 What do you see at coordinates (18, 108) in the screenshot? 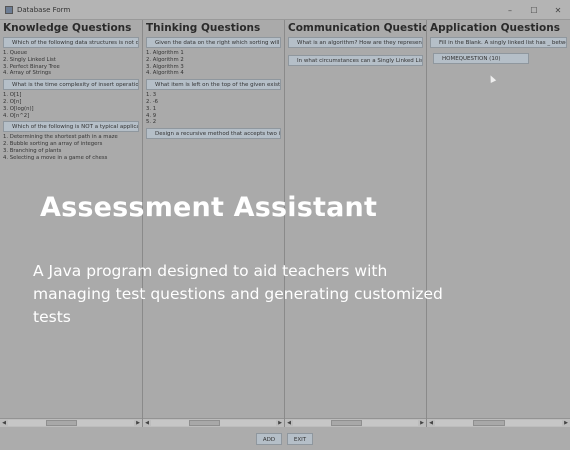
I see `answer-item: 3. O[log(n)]` at bounding box center [18, 108].